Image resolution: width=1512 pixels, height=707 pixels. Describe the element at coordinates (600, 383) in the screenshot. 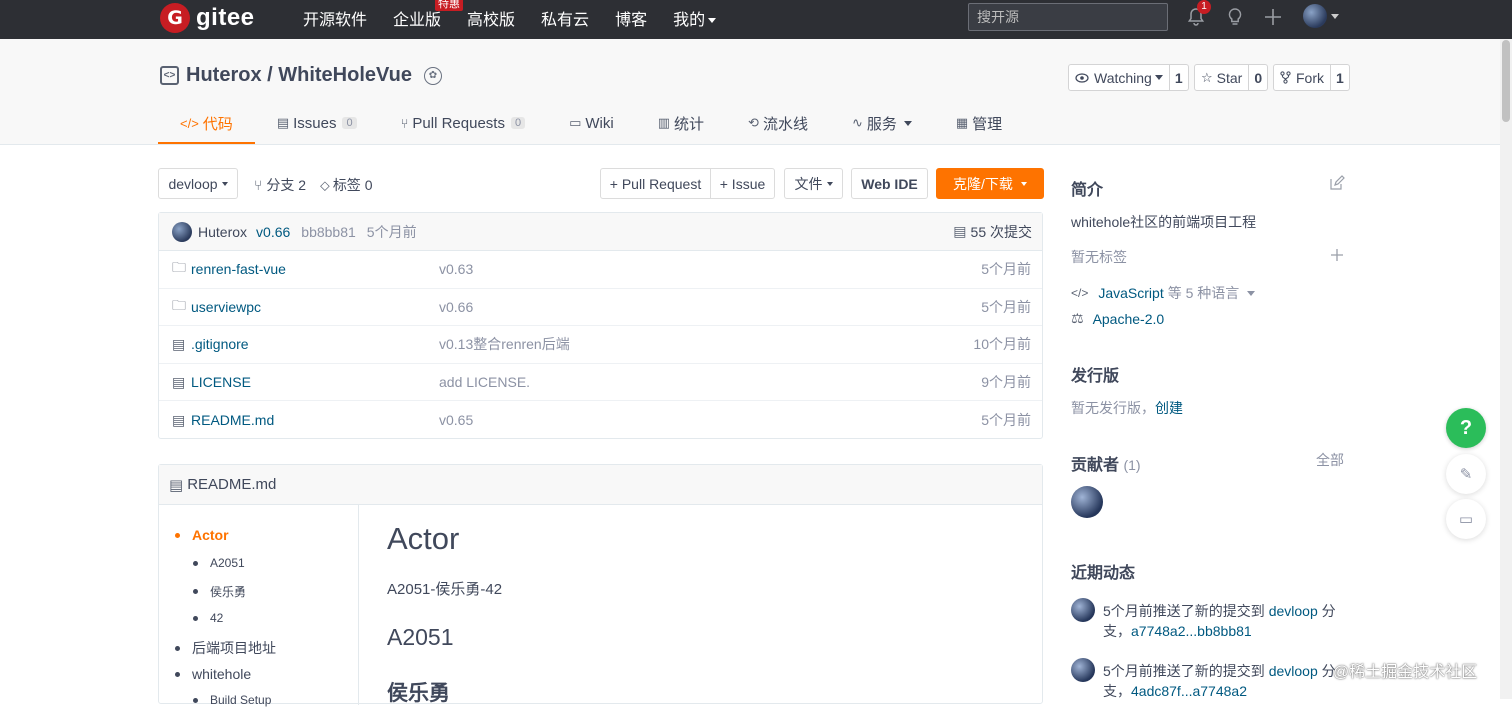

I see `table-row: ▤ LICENSE add LICENSE. 9个月前` at that location.